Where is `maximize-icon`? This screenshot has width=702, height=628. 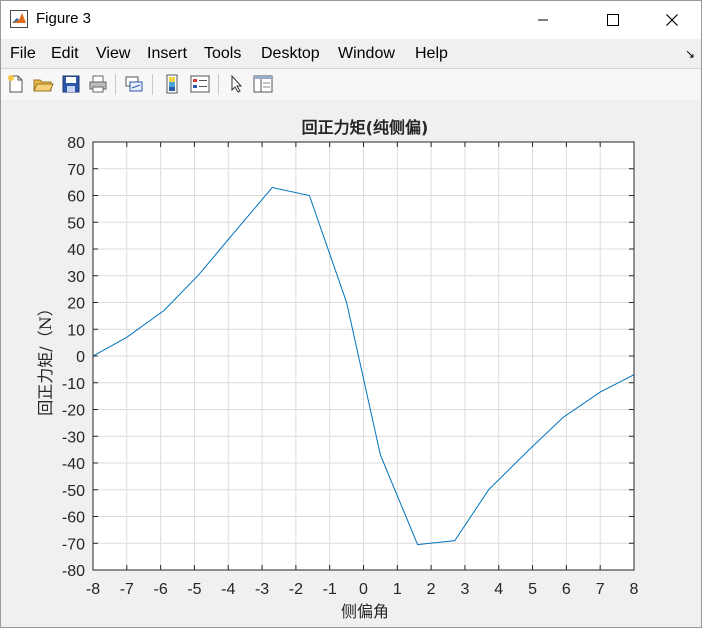
maximize-icon is located at coordinates (613, 20).